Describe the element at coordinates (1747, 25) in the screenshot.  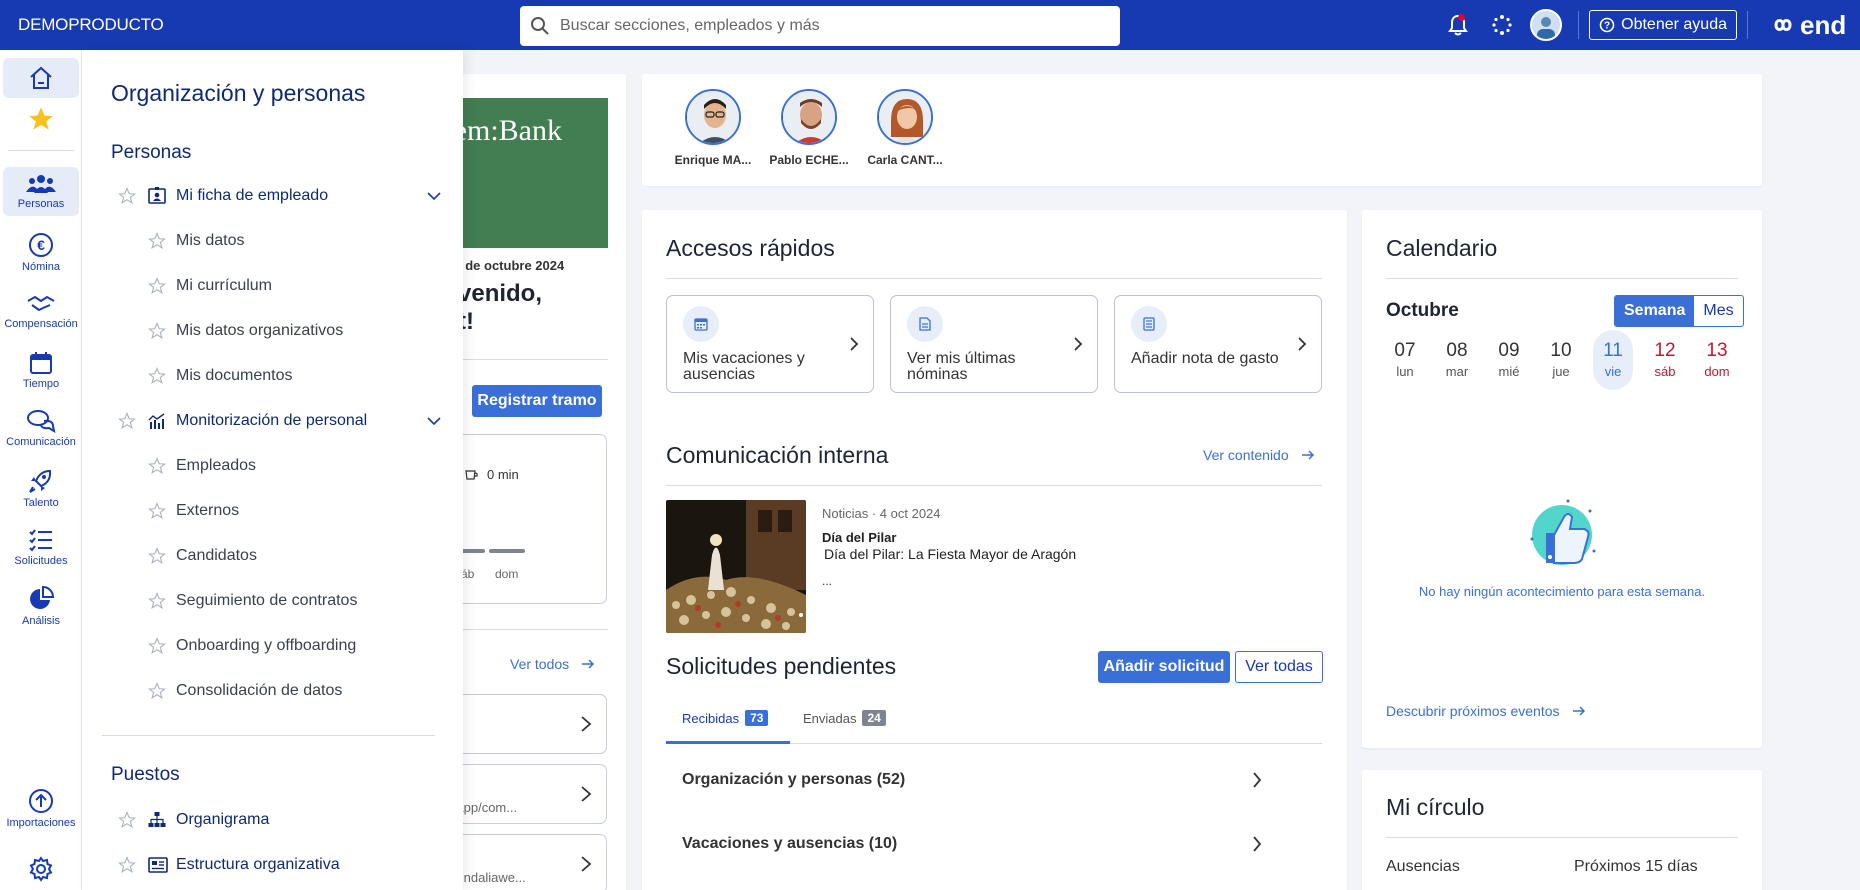
I see `divider` at that location.